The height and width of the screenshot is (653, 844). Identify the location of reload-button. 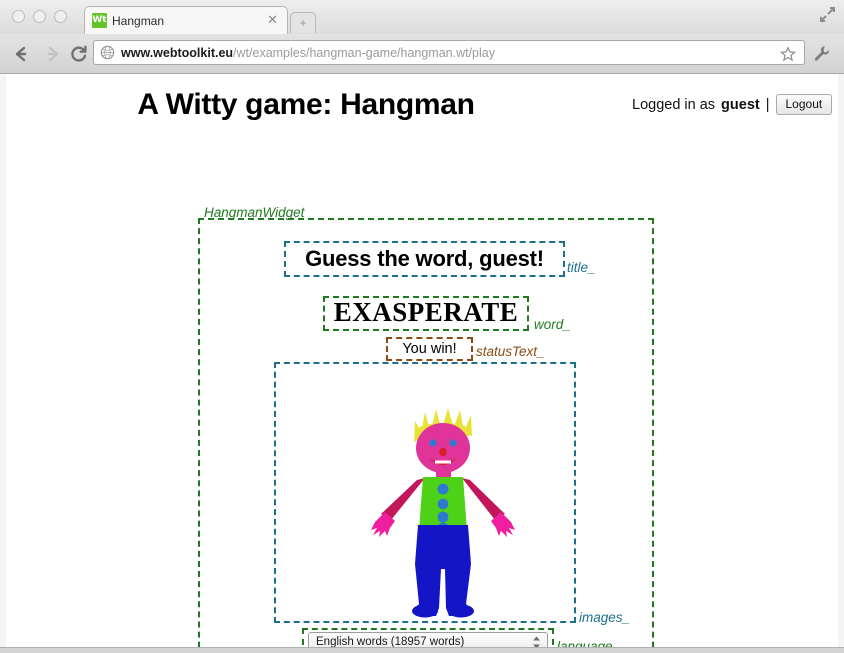
(79, 54).